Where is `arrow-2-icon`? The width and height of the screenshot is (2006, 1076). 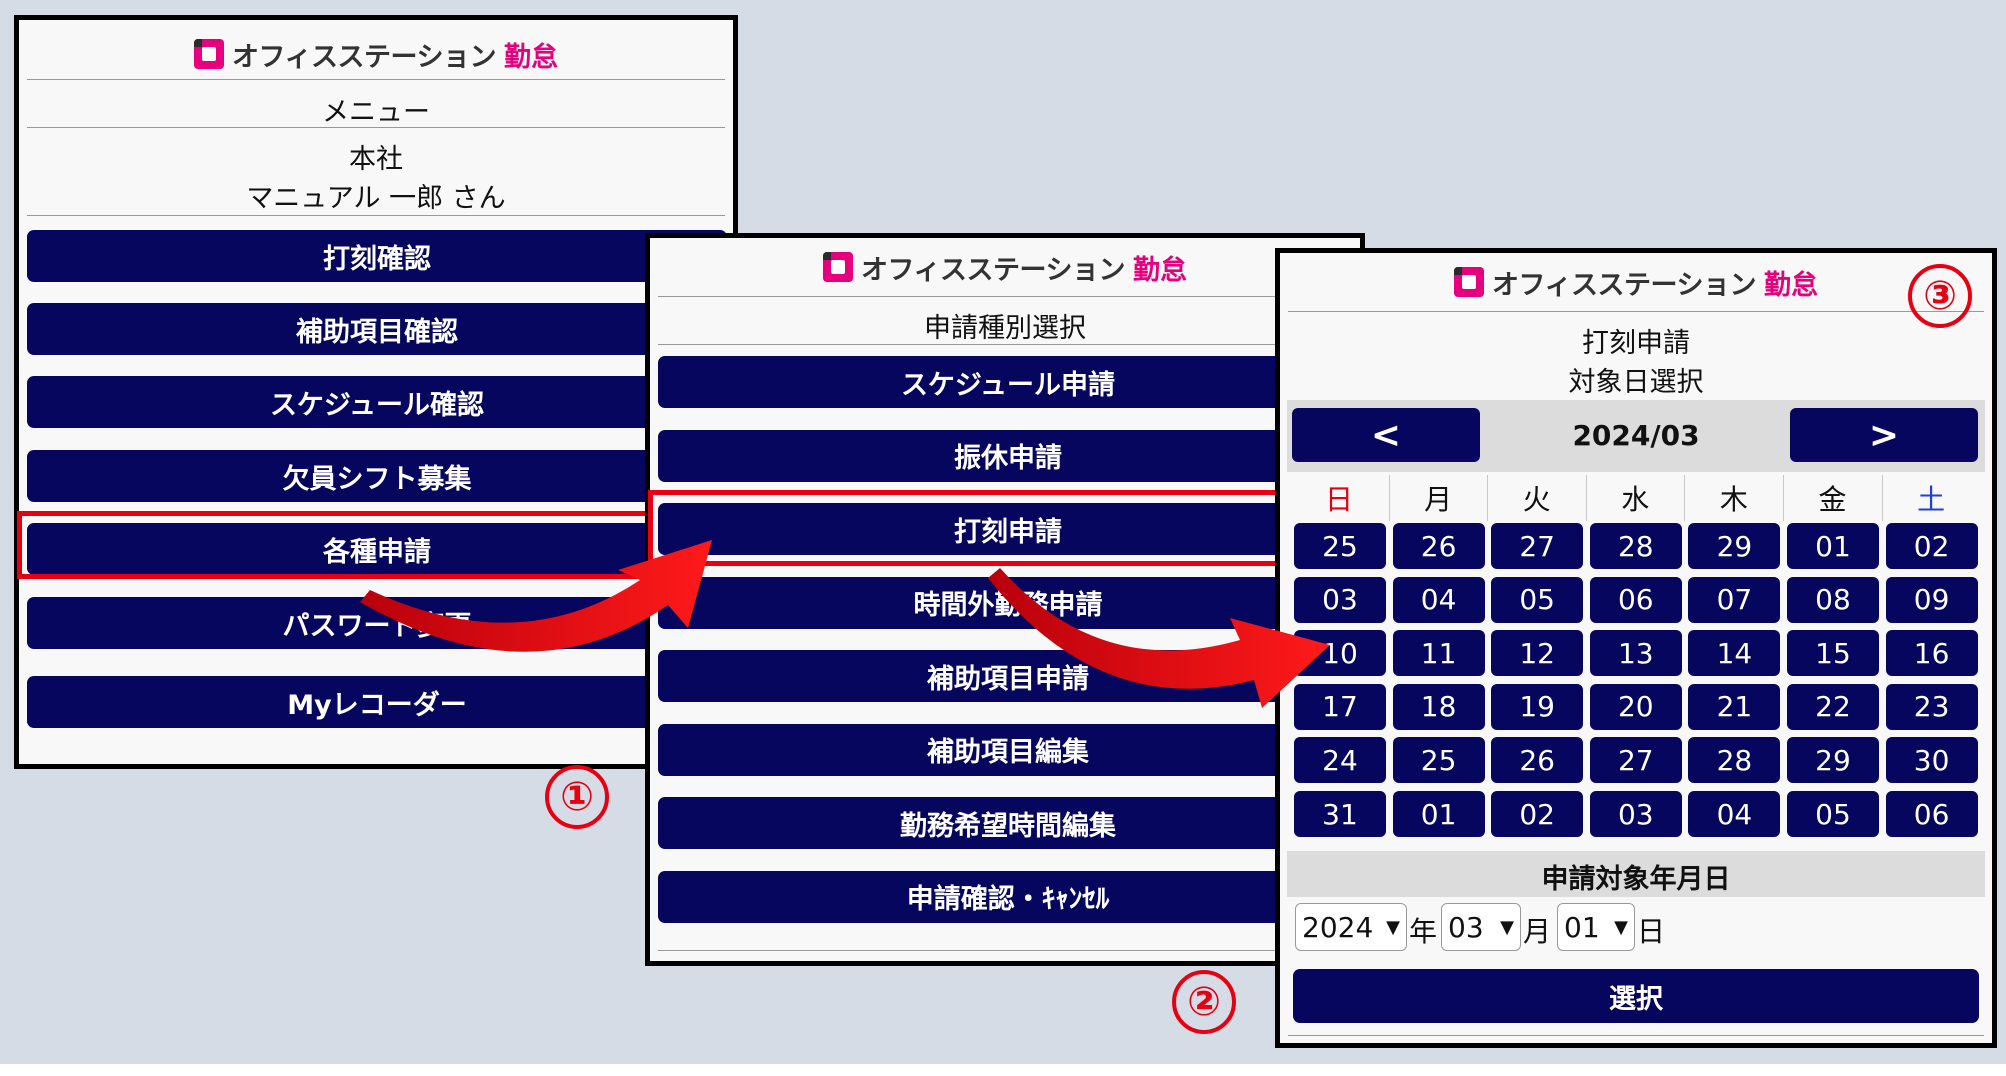 arrow-2-icon is located at coordinates (1159, 638).